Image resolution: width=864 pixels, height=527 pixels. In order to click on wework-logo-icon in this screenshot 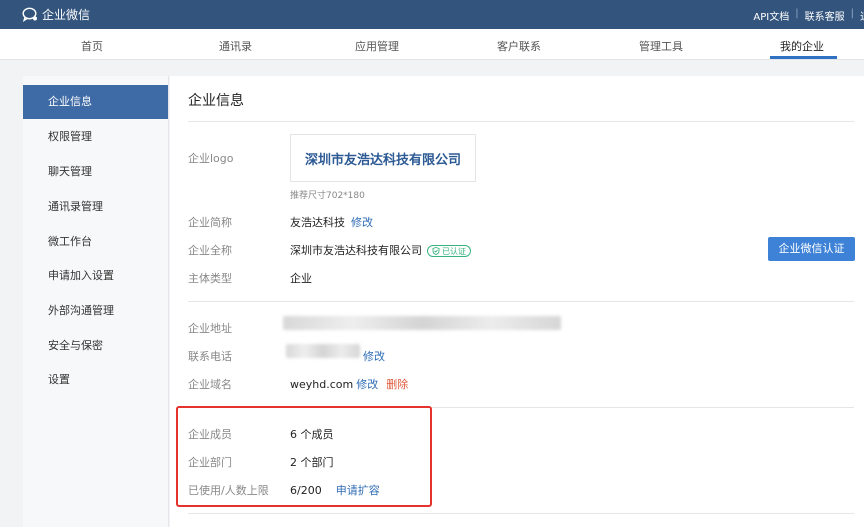, I will do `click(29, 14)`.